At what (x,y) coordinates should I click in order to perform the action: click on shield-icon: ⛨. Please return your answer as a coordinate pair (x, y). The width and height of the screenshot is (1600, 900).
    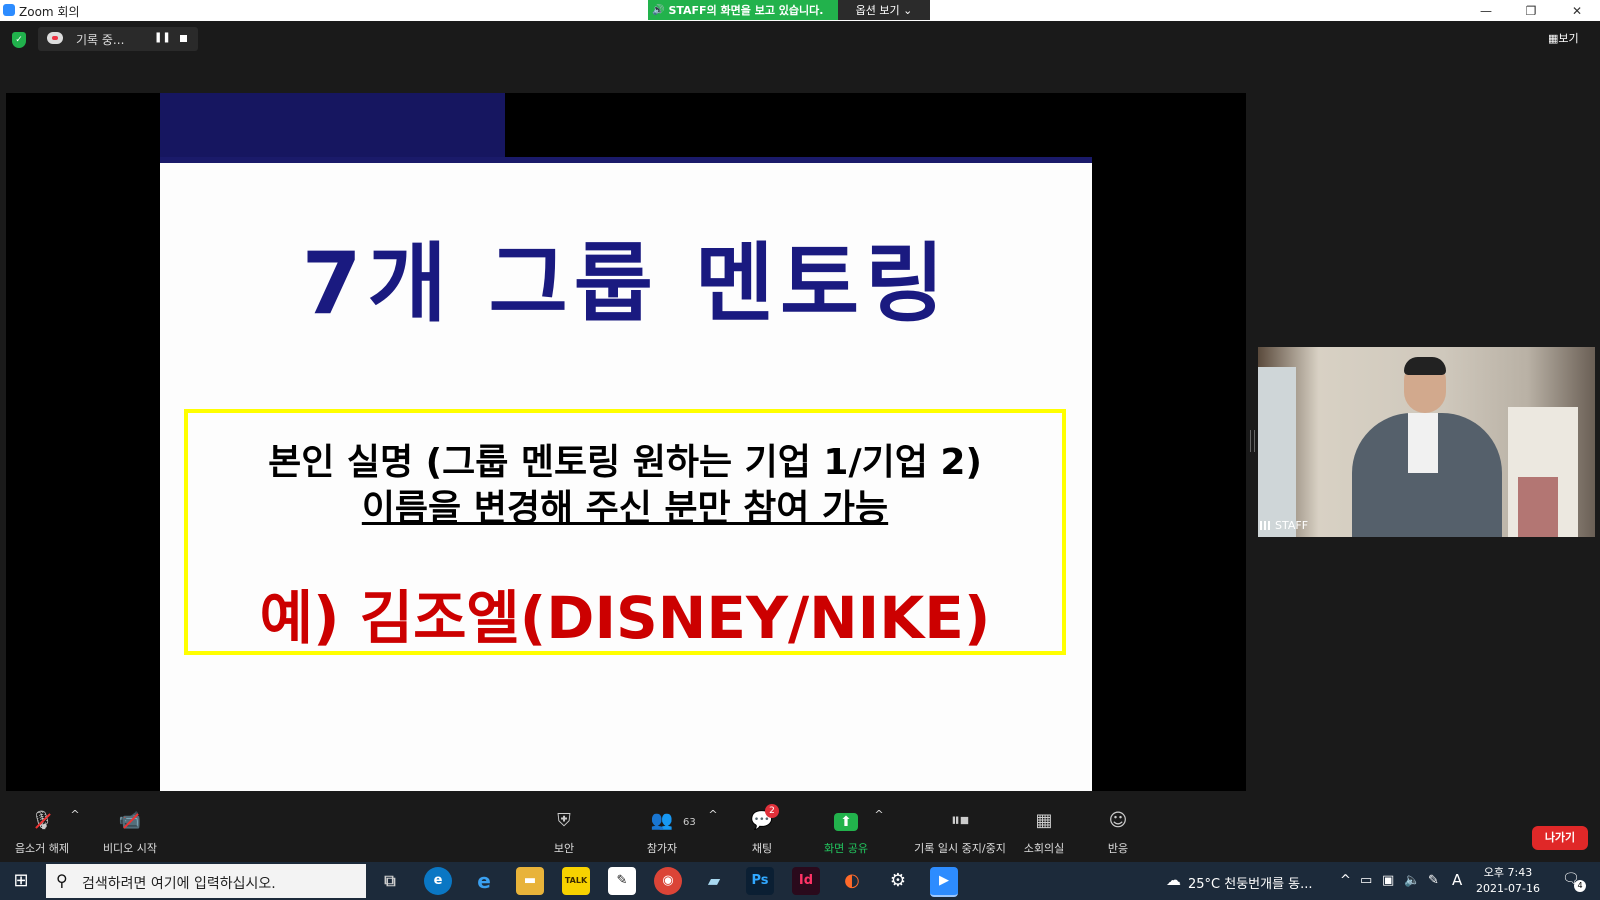
    Looking at the image, I should click on (564, 820).